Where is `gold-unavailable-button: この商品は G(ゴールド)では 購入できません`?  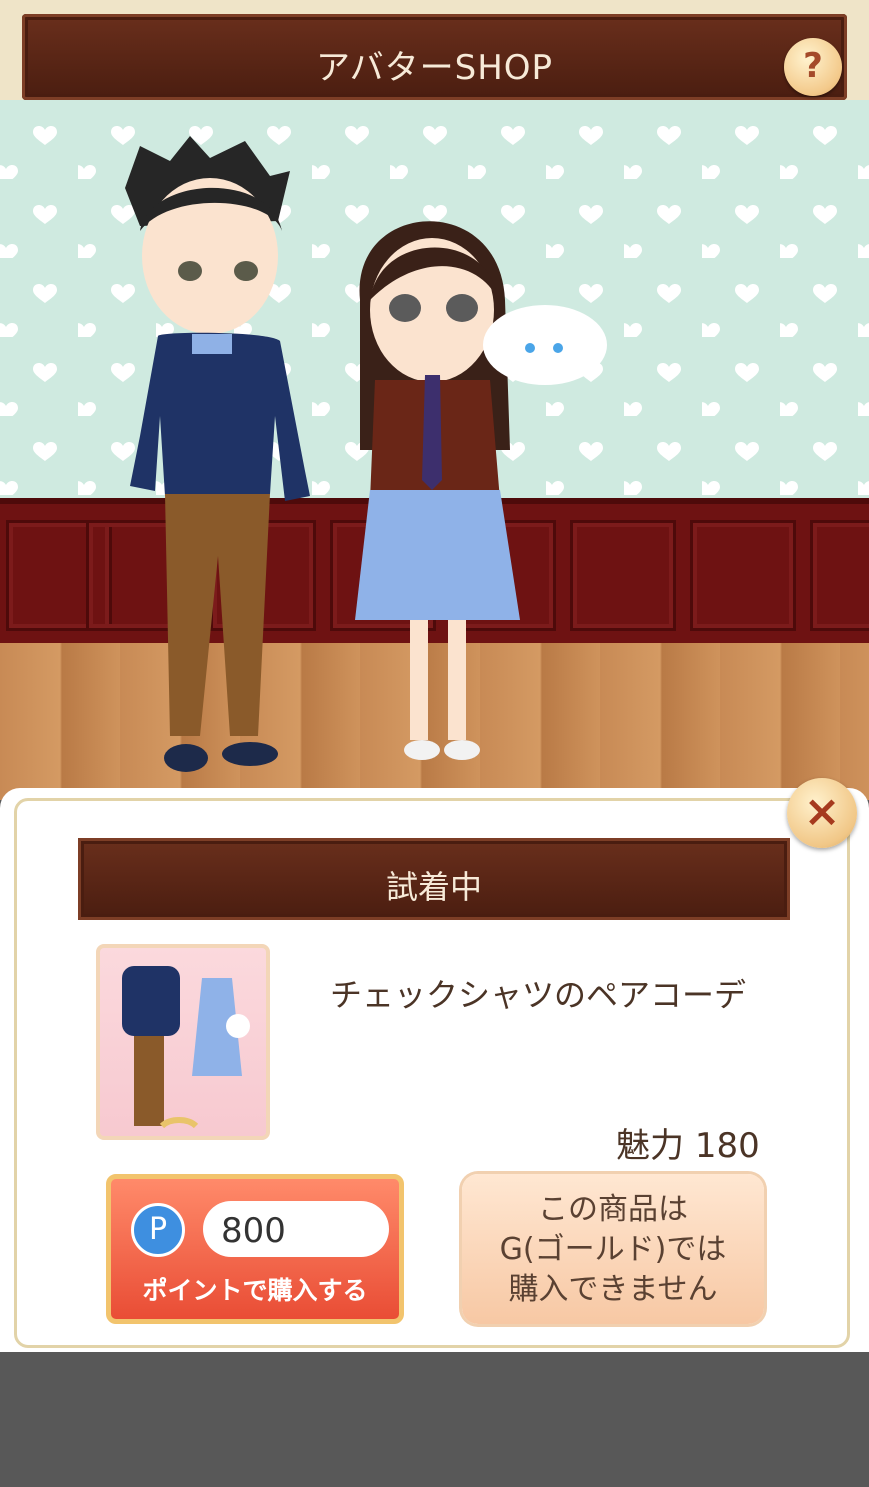
gold-unavailable-button: この商品は G(ゴールド)では 購入できません is located at coordinates (613, 1249).